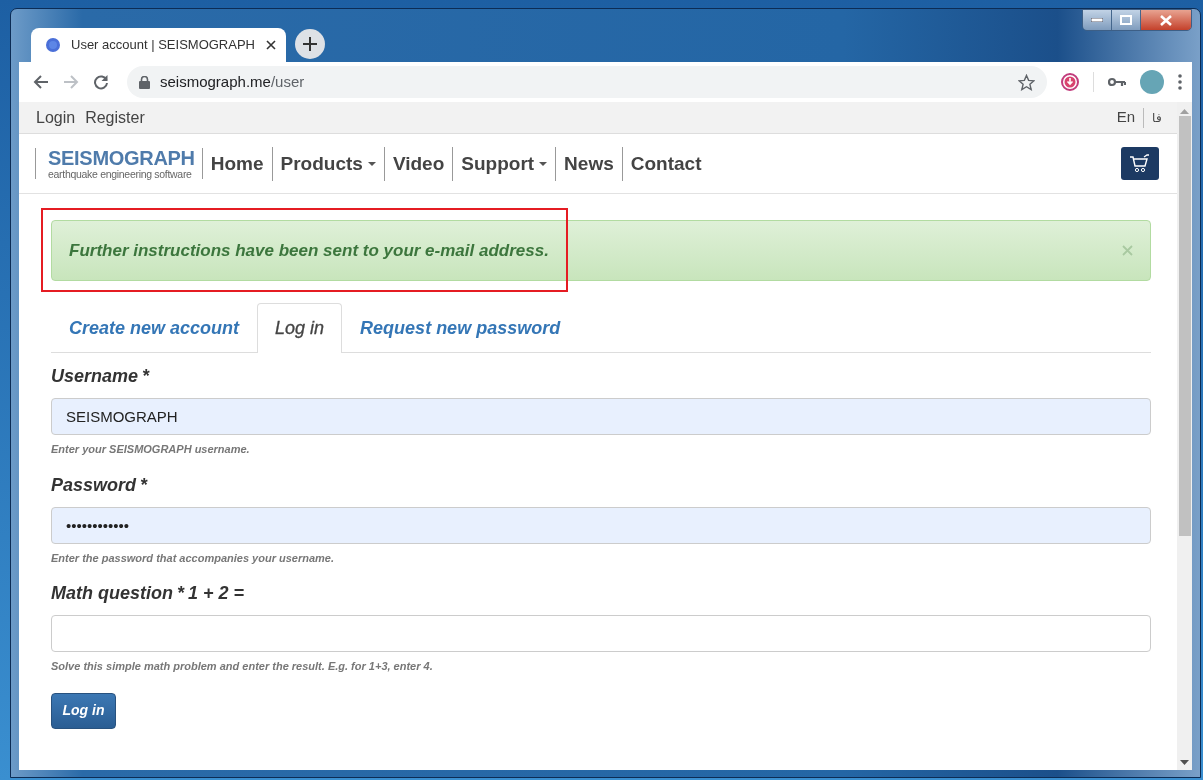 This screenshot has width=1203, height=780. What do you see at coordinates (666, 163) in the screenshot?
I see `nav-link: Contact` at bounding box center [666, 163].